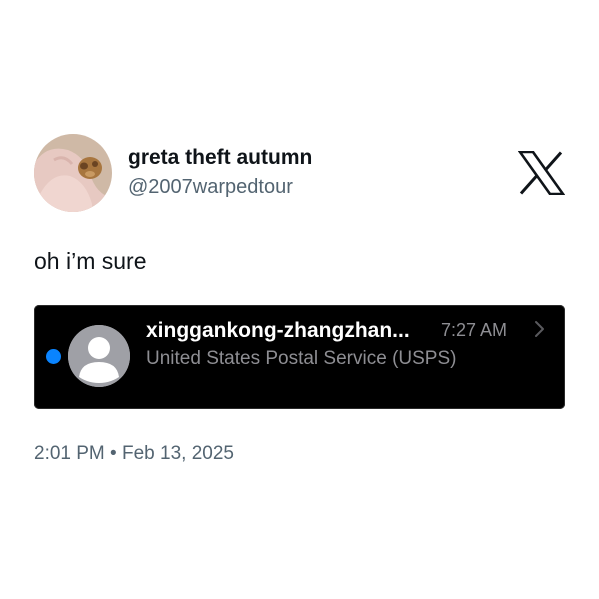 Image resolution: width=599 pixels, height=599 pixels. I want to click on author-avatar, so click(73, 173).